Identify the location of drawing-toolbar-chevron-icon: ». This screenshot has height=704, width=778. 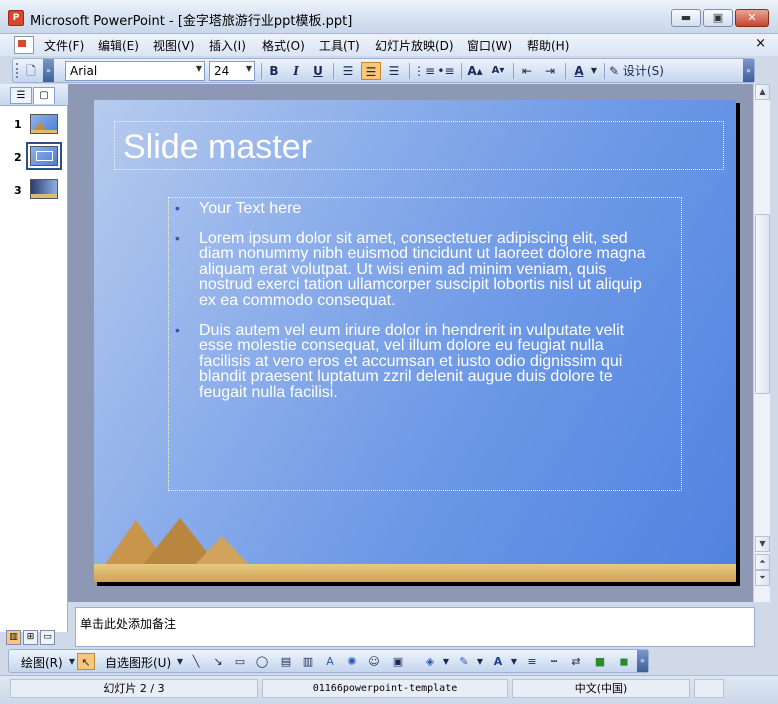
(642, 661).